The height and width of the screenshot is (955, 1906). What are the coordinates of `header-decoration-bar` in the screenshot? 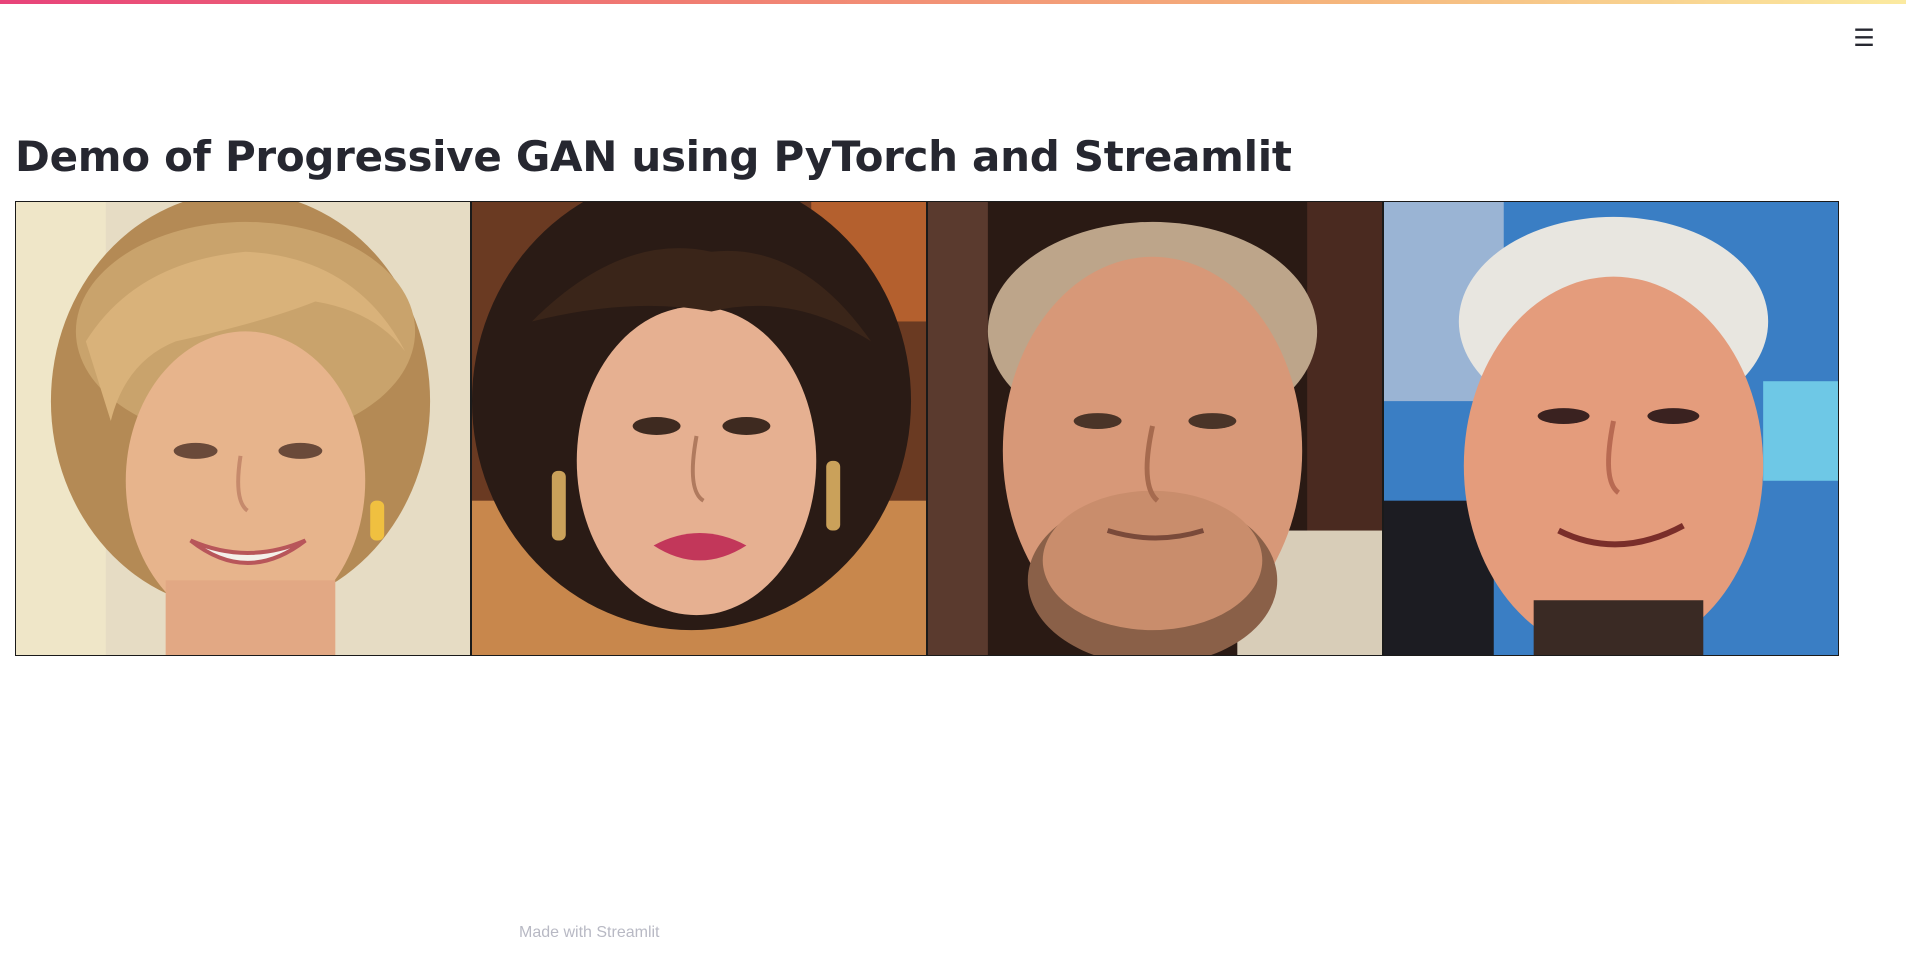 It's located at (953, 2).